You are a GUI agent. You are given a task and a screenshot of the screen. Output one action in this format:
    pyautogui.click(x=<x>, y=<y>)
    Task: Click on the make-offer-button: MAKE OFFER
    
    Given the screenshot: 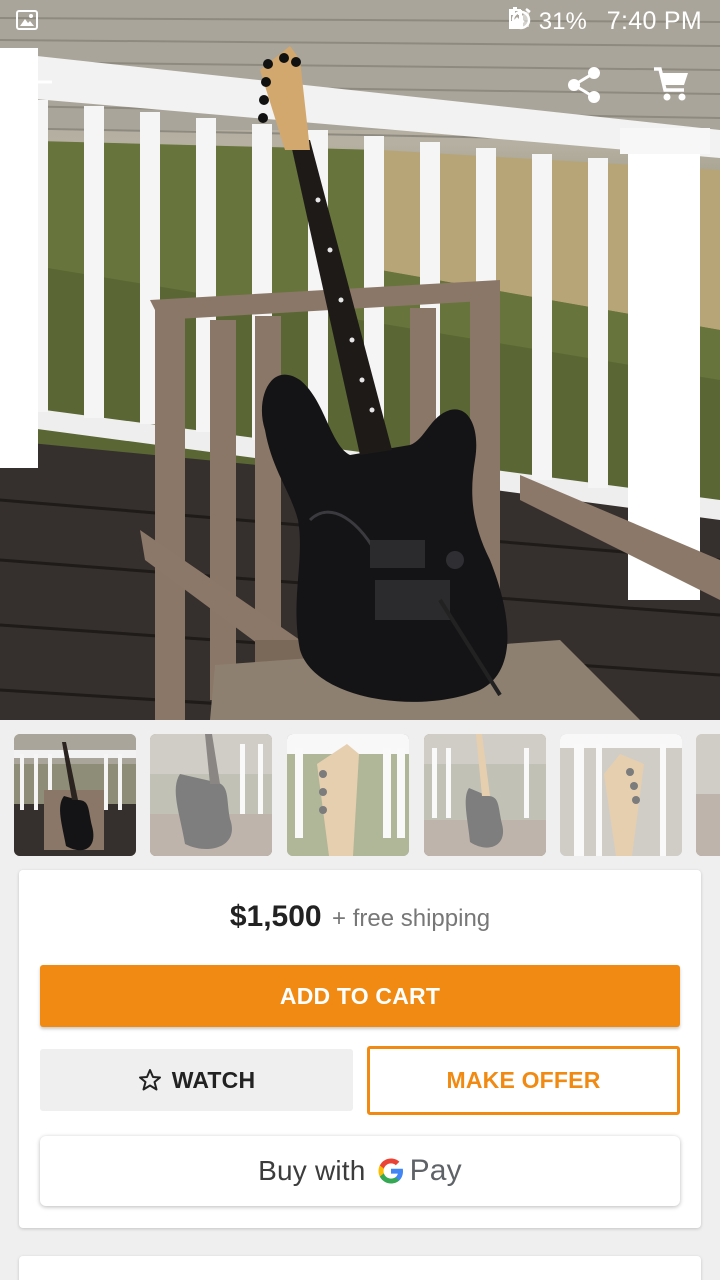 What is the action you would take?
    pyautogui.click(x=523, y=1080)
    